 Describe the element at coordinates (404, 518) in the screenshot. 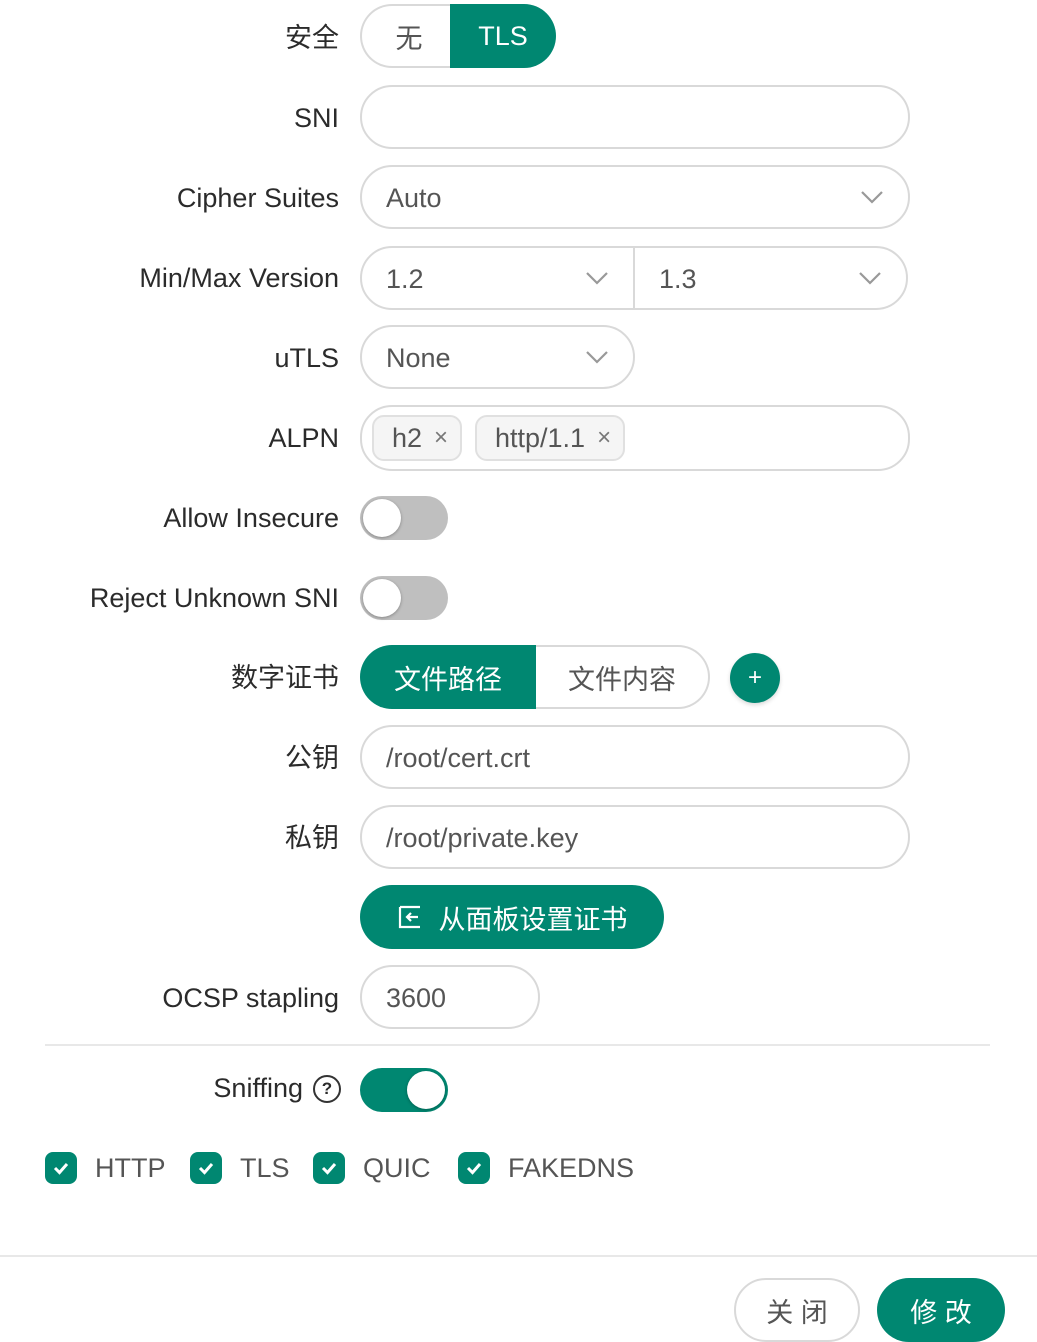

I see `allow-insecure-toggle` at that location.